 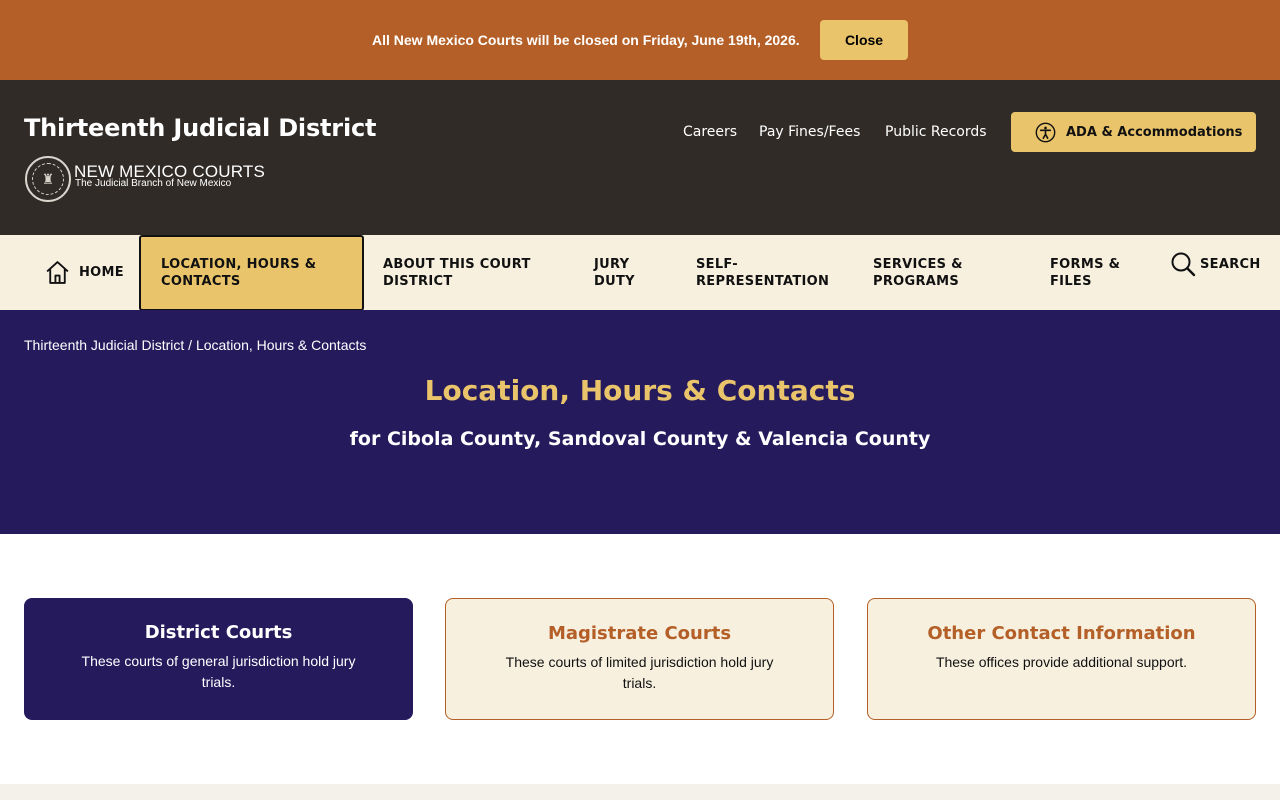 What do you see at coordinates (1085, 272) in the screenshot?
I see `nav-forms-label: FORMS & FILES` at bounding box center [1085, 272].